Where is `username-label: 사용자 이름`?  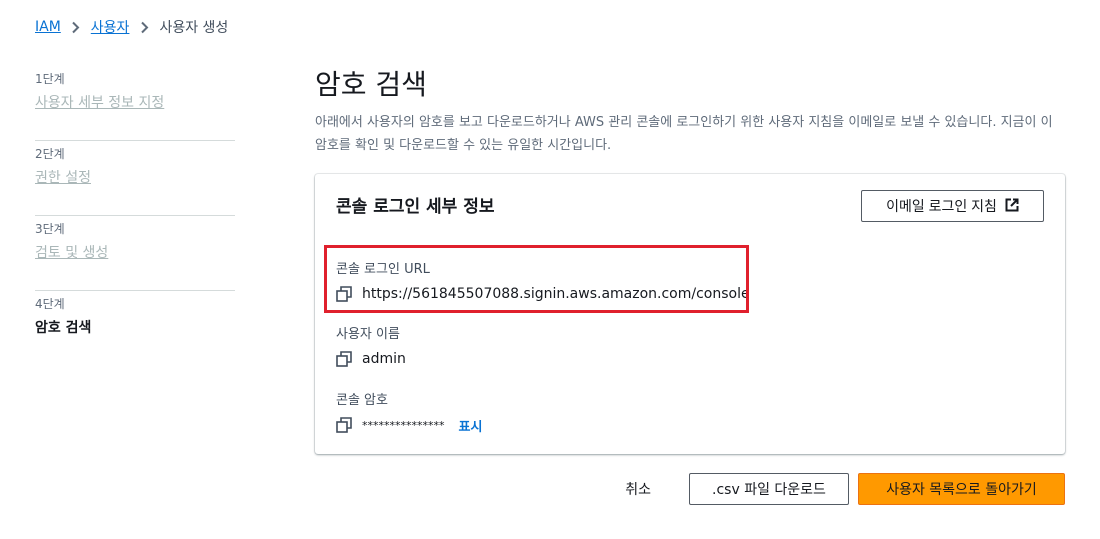 username-label: 사용자 이름 is located at coordinates (368, 334).